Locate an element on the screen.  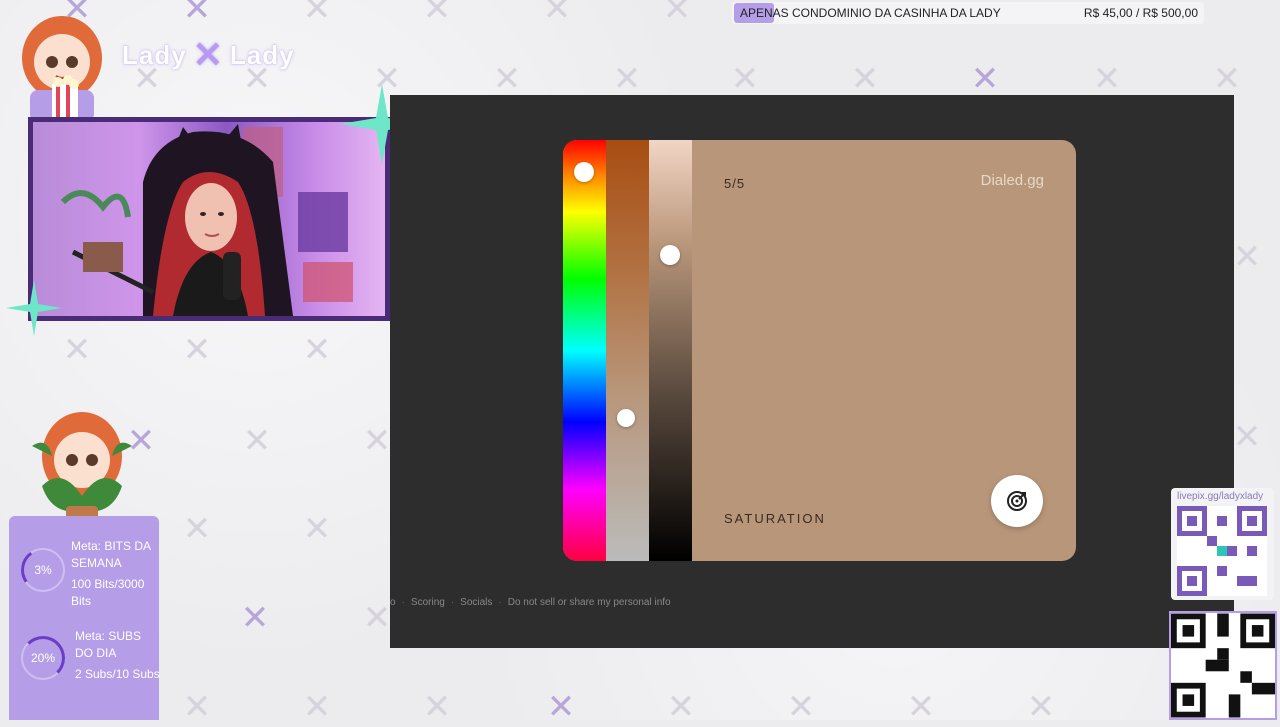
streamer-image is located at coordinates (206, 220).